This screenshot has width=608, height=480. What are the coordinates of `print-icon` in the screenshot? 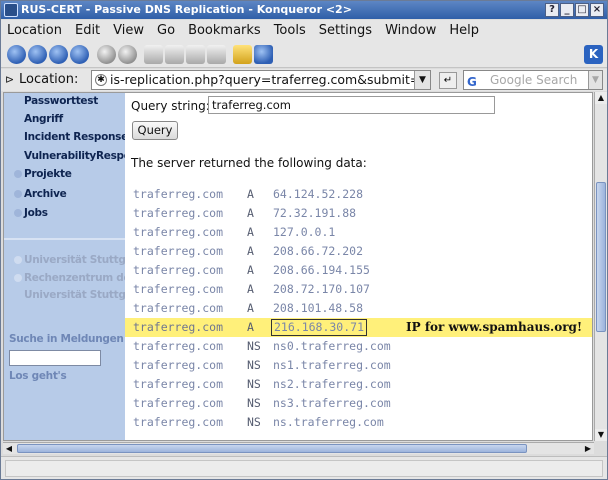 It's located at (153, 54).